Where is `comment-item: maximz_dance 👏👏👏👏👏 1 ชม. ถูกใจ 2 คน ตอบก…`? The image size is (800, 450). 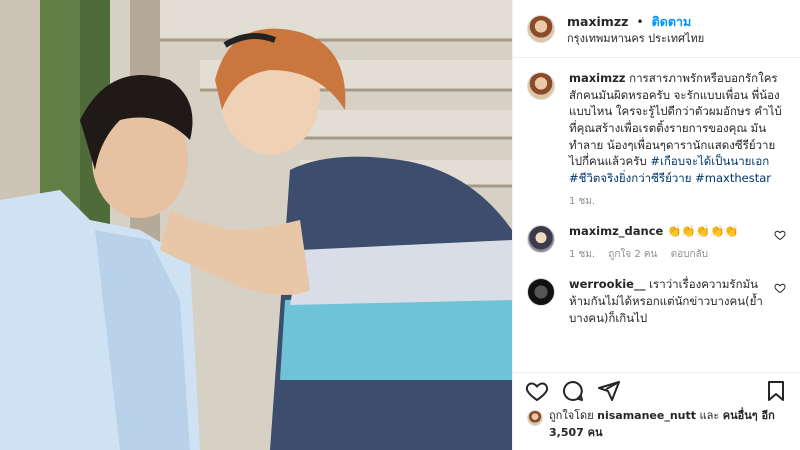 comment-item: maximz_dance 👏👏👏👏👏 1 ชม. ถูกใจ 2 คน ตอบก… is located at coordinates (656, 242).